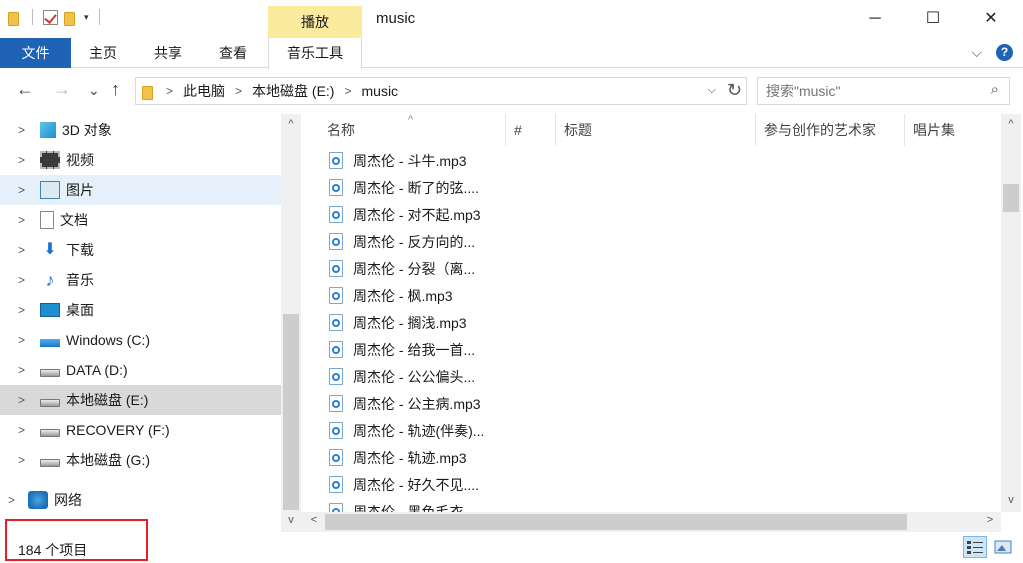  I want to click on nav-item-drive-d: > DATA (D:), so click(140, 370).